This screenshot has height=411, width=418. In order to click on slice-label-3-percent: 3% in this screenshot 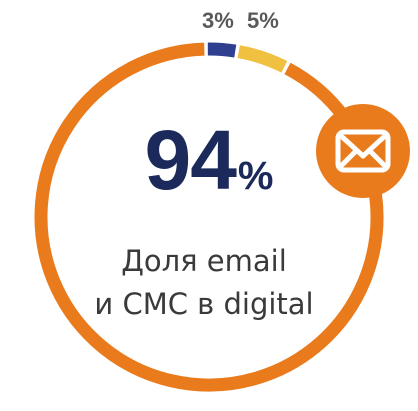, I will do `click(218, 20)`.